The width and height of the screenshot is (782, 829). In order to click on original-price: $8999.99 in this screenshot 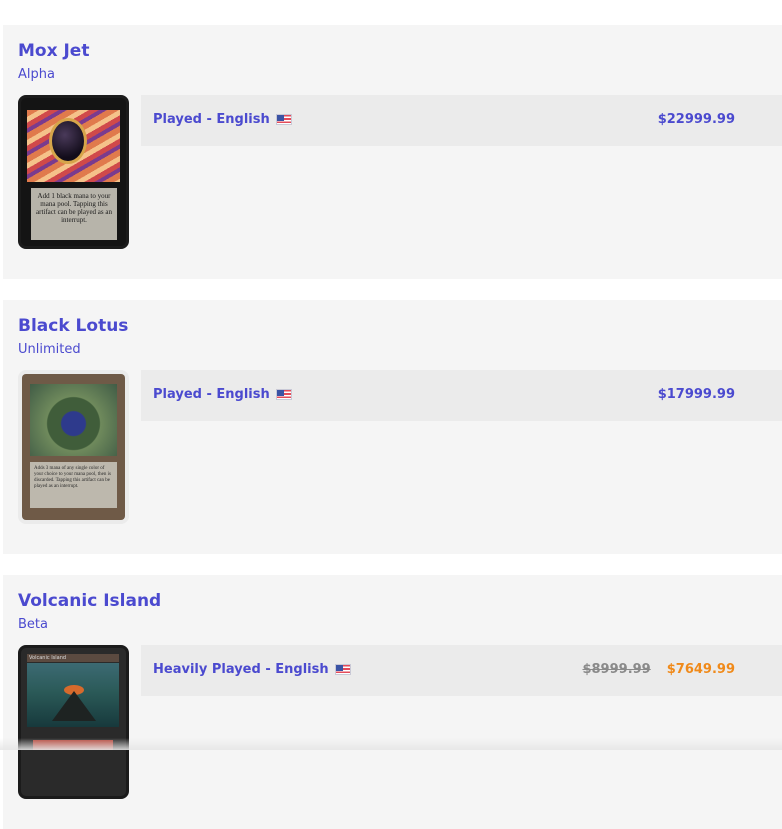, I will do `click(616, 669)`.